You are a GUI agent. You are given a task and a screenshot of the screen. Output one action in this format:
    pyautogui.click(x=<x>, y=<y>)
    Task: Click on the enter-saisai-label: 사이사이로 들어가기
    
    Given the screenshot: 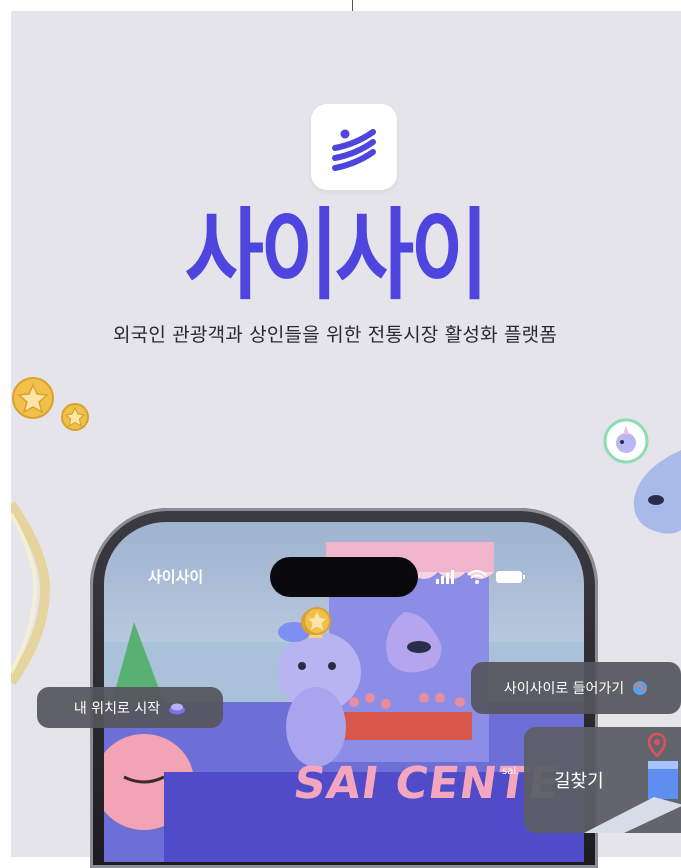 What is the action you would take?
    pyautogui.click(x=564, y=689)
    